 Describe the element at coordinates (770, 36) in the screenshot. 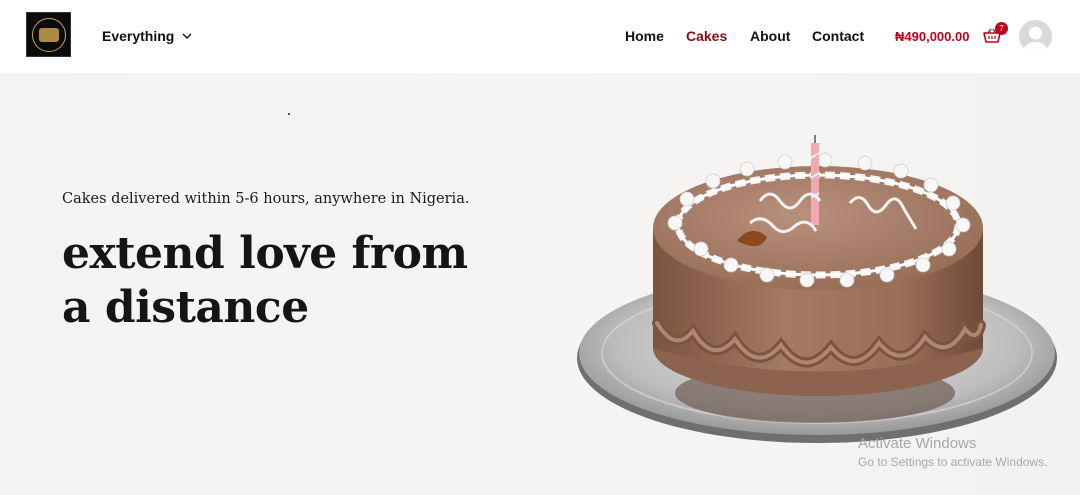

I see `nav-about: About` at that location.